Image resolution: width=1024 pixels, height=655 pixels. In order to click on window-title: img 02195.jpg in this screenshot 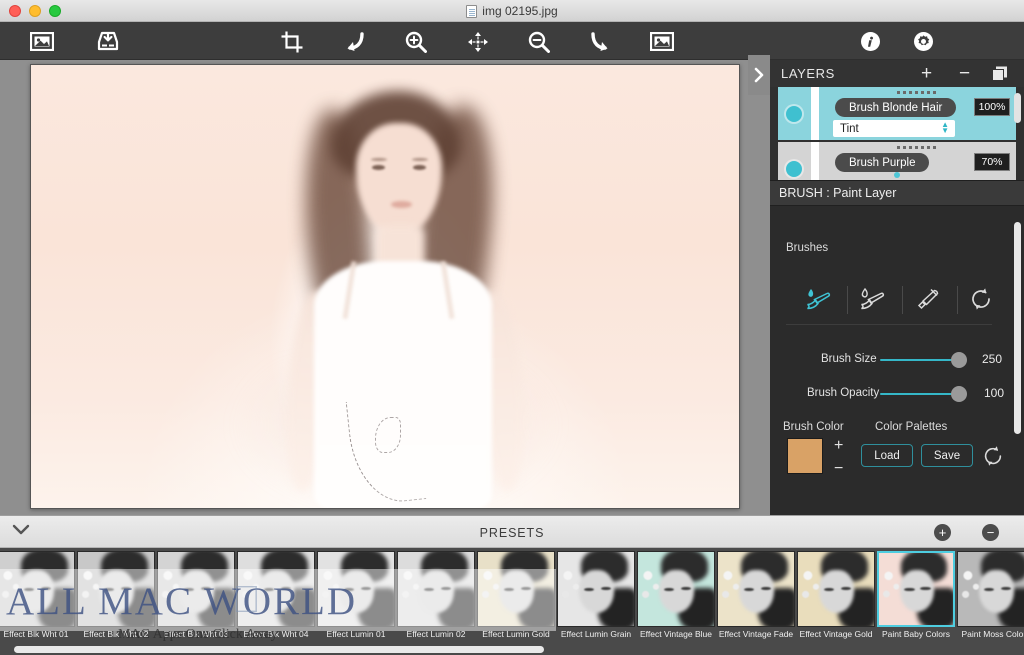, I will do `click(512, 11)`.